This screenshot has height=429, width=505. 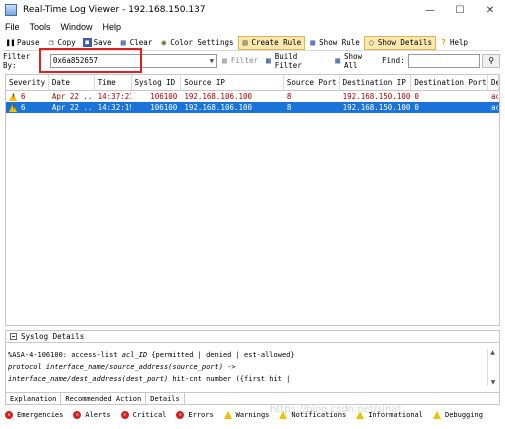 What do you see at coordinates (212, 61) in the screenshot?
I see `chevron-down-icon: ▼` at bounding box center [212, 61].